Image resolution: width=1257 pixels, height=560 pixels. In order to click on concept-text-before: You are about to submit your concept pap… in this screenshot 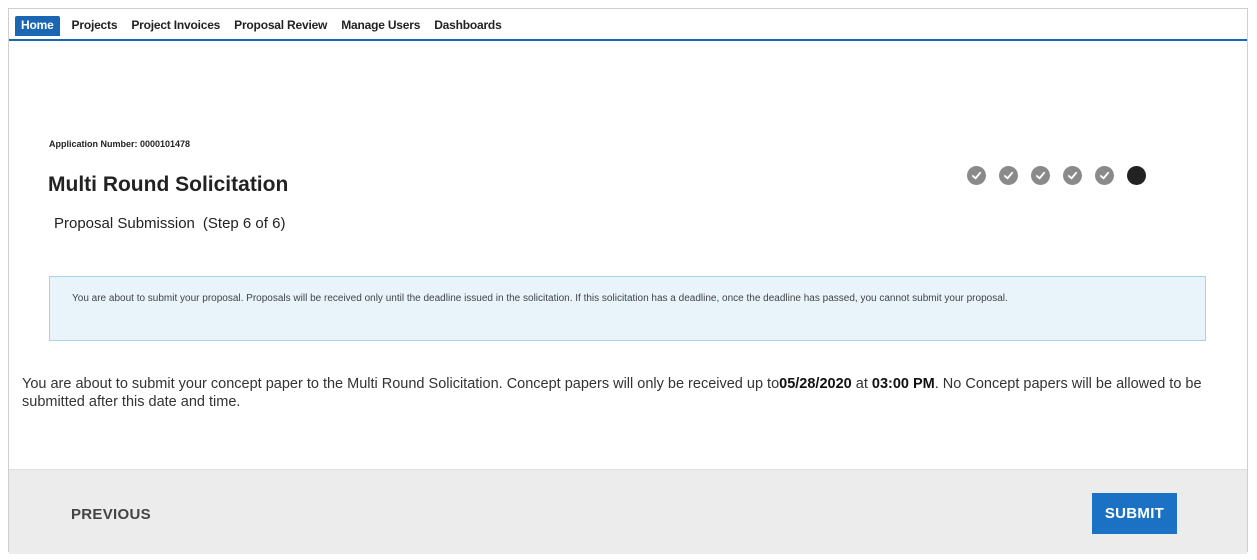, I will do `click(401, 384)`.